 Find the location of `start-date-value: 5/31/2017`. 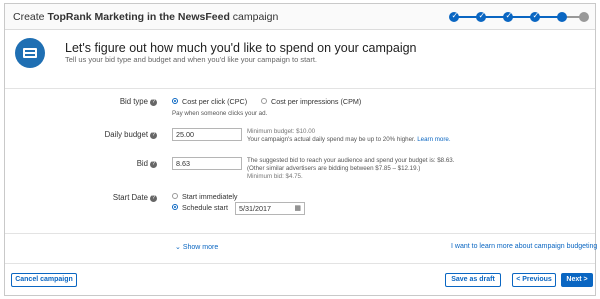

start-date-value: 5/31/2017 is located at coordinates (255, 208).